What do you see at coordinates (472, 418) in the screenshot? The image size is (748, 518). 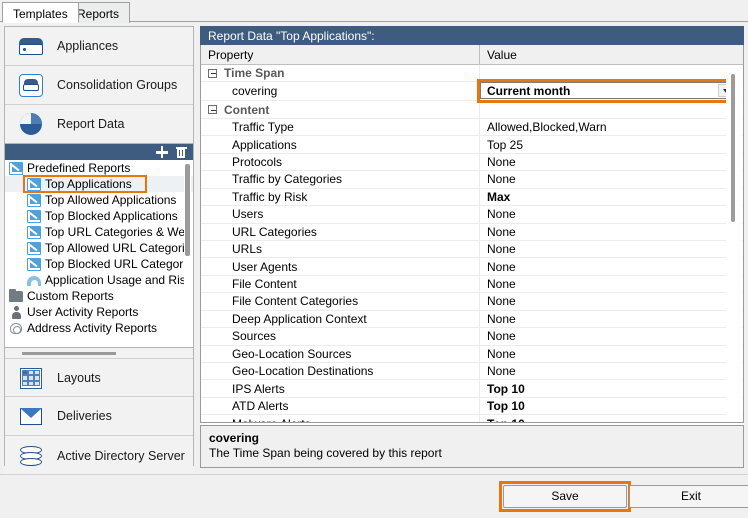 I see `grid-row: Malware Alerts Top 10` at bounding box center [472, 418].